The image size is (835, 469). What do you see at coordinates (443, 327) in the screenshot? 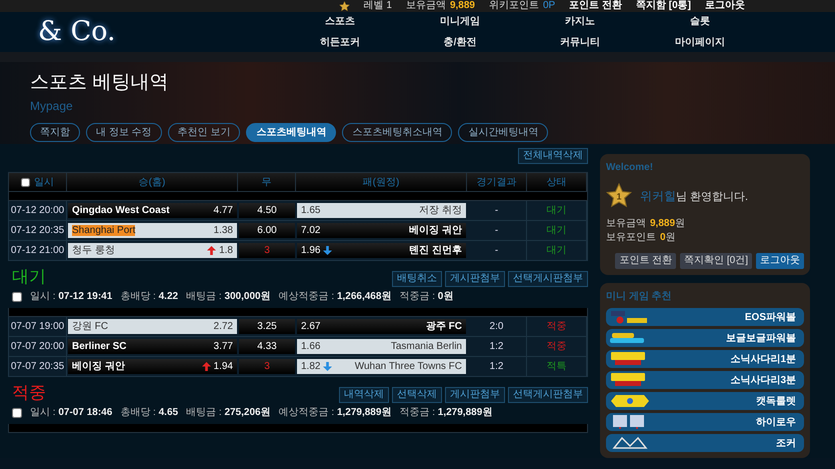
I see `team-name: 광주 FC` at bounding box center [443, 327].